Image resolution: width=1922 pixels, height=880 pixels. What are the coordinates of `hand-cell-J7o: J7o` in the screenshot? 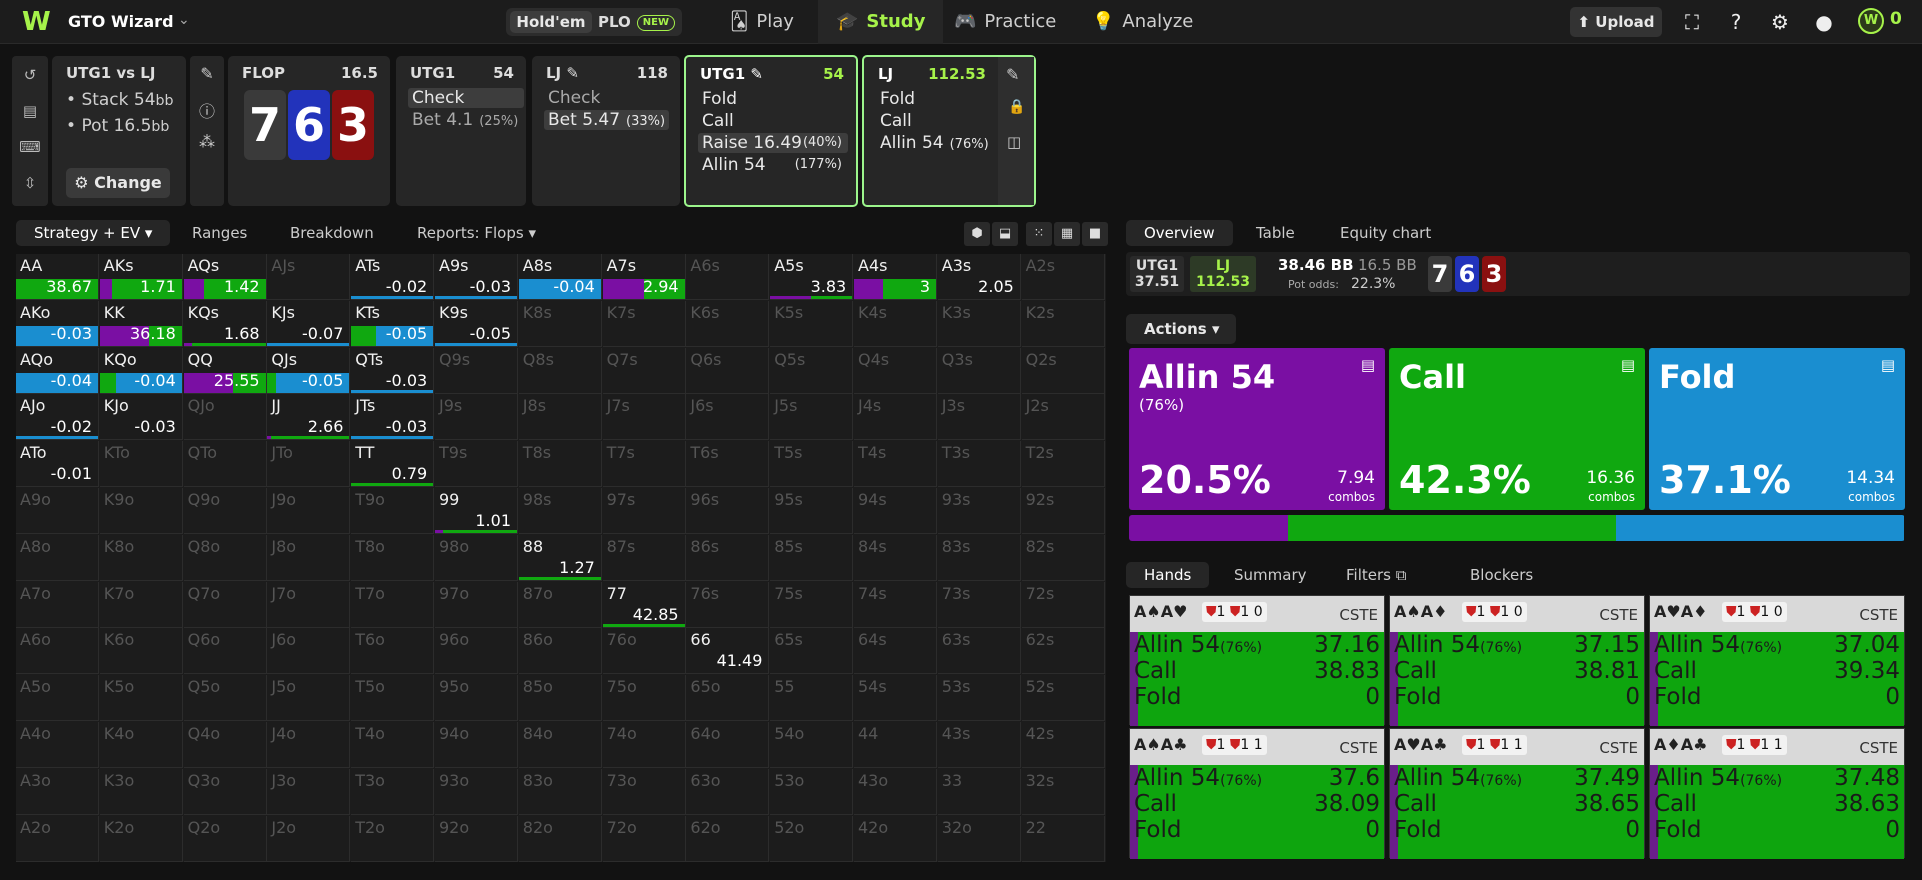 It's located at (309, 604).